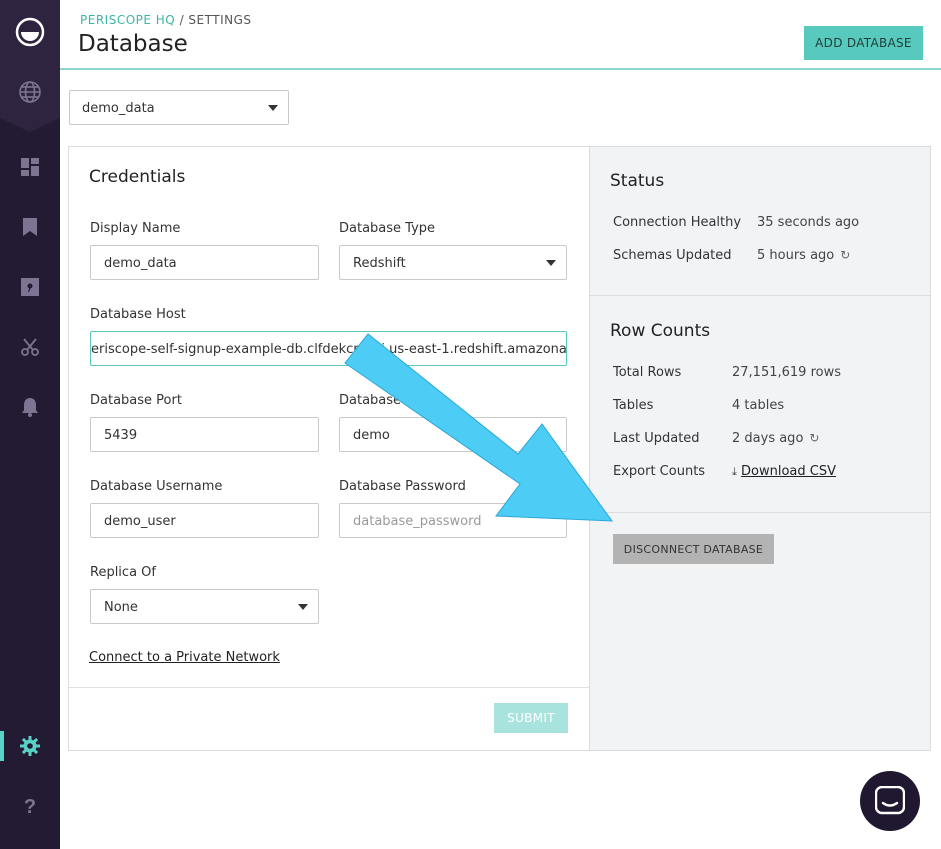 The height and width of the screenshot is (849, 941). Describe the element at coordinates (30, 287) in the screenshot. I see `quote-icon` at that location.